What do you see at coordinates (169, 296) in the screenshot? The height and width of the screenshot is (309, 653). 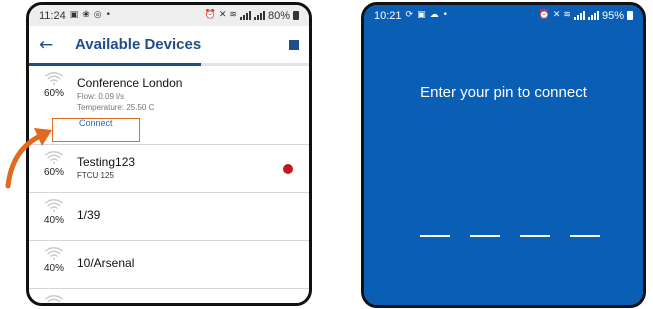 I see `device-row-partial` at bounding box center [169, 296].